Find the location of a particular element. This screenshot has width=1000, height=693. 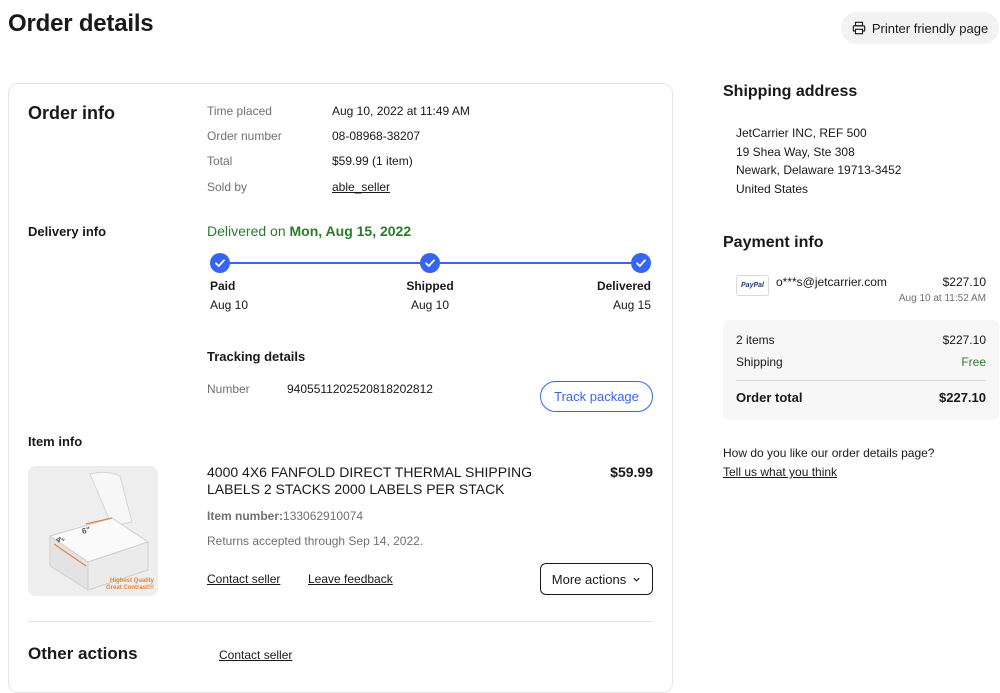

chevron-down-icon is located at coordinates (636, 579).